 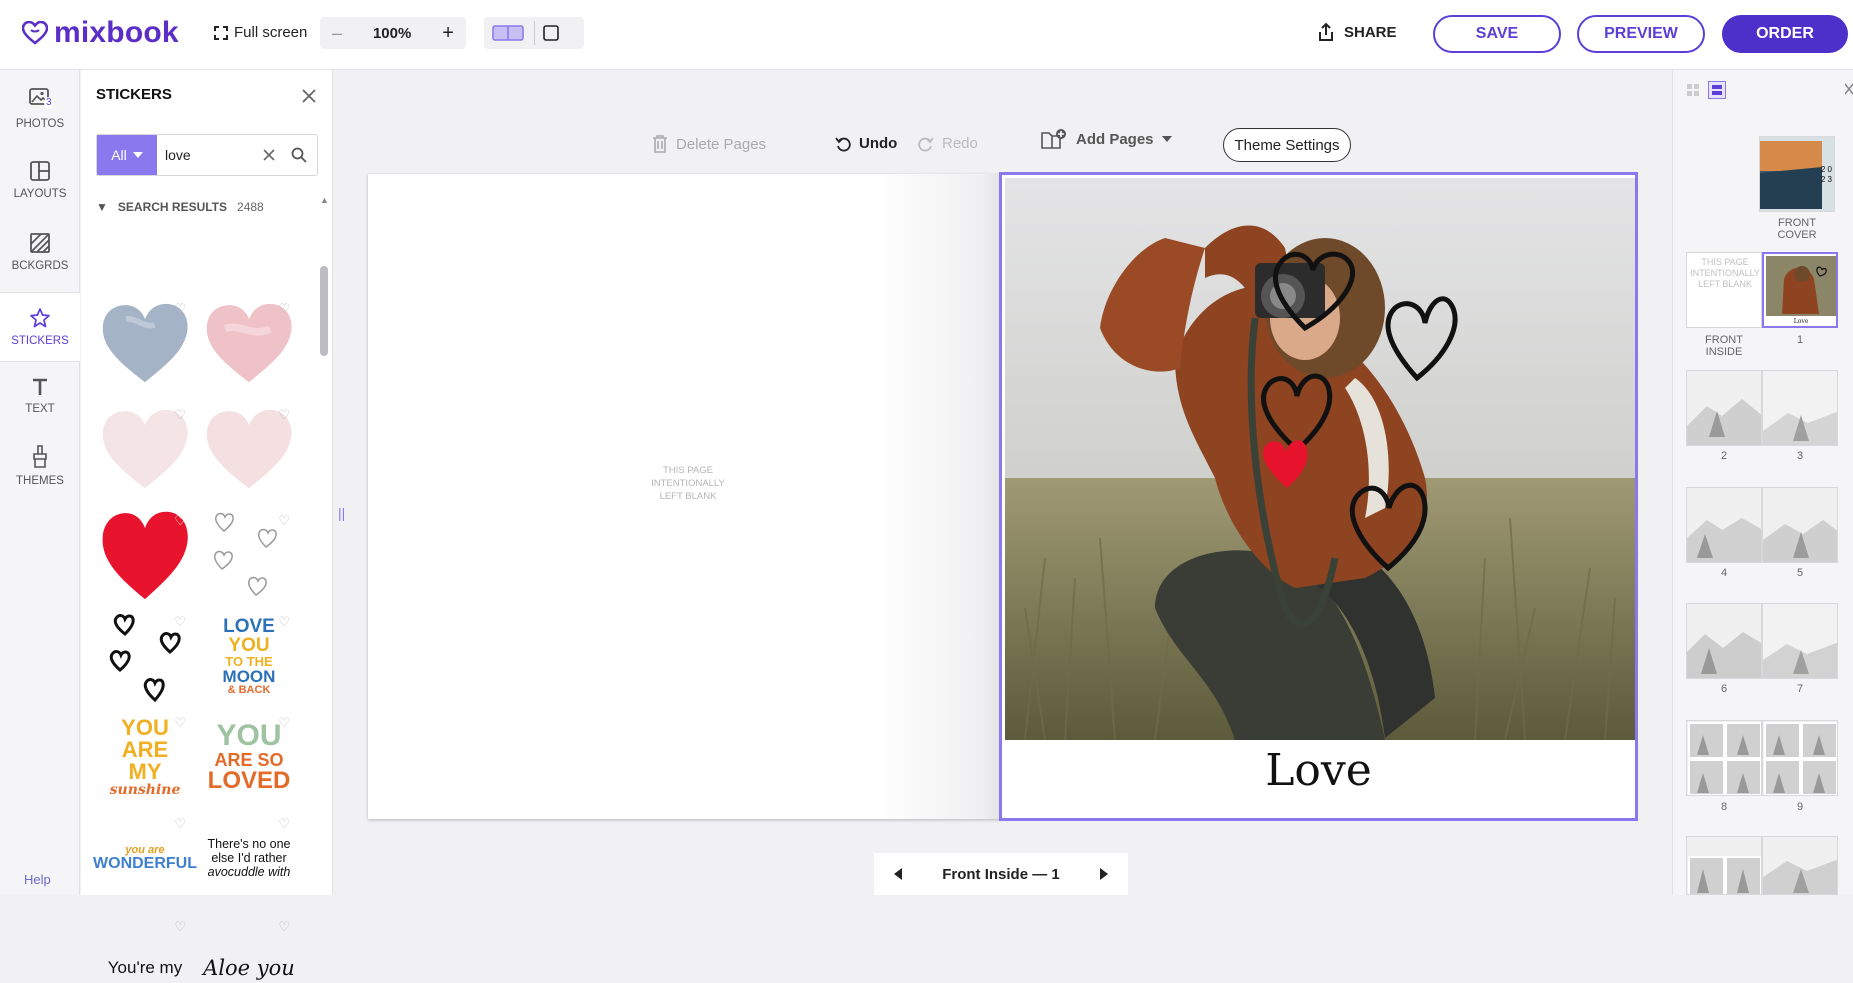 What do you see at coordinates (260, 32) in the screenshot?
I see `fullscreen-button: Full screen` at bounding box center [260, 32].